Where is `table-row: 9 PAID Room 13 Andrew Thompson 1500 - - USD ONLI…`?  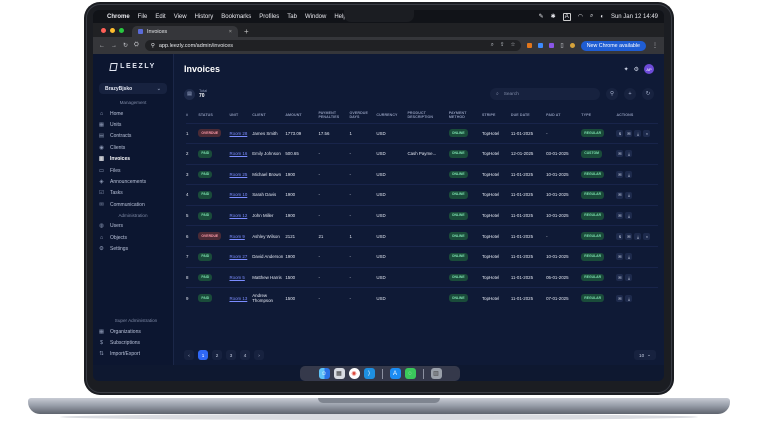 table-row: 9 PAID Room 13 Andrew Thompson 1500 - - USD ONLI… is located at coordinates (422, 298).